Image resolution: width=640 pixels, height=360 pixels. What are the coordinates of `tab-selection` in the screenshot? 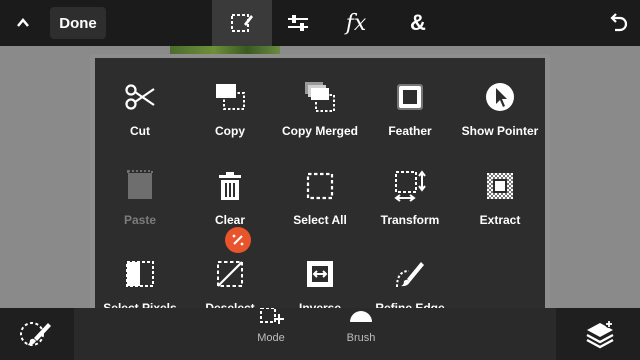 It's located at (242, 23).